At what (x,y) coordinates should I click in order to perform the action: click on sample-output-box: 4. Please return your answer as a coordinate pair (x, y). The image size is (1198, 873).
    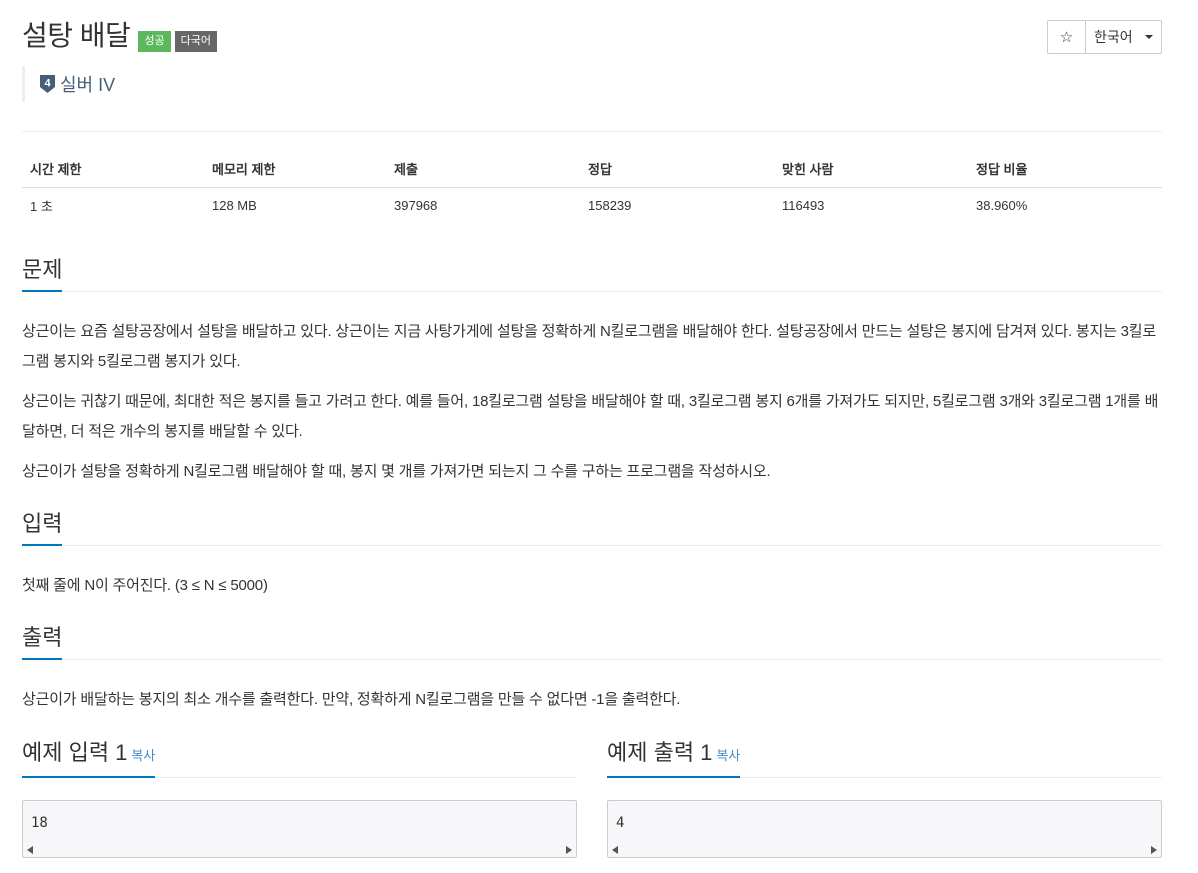
    Looking at the image, I should click on (884, 829).